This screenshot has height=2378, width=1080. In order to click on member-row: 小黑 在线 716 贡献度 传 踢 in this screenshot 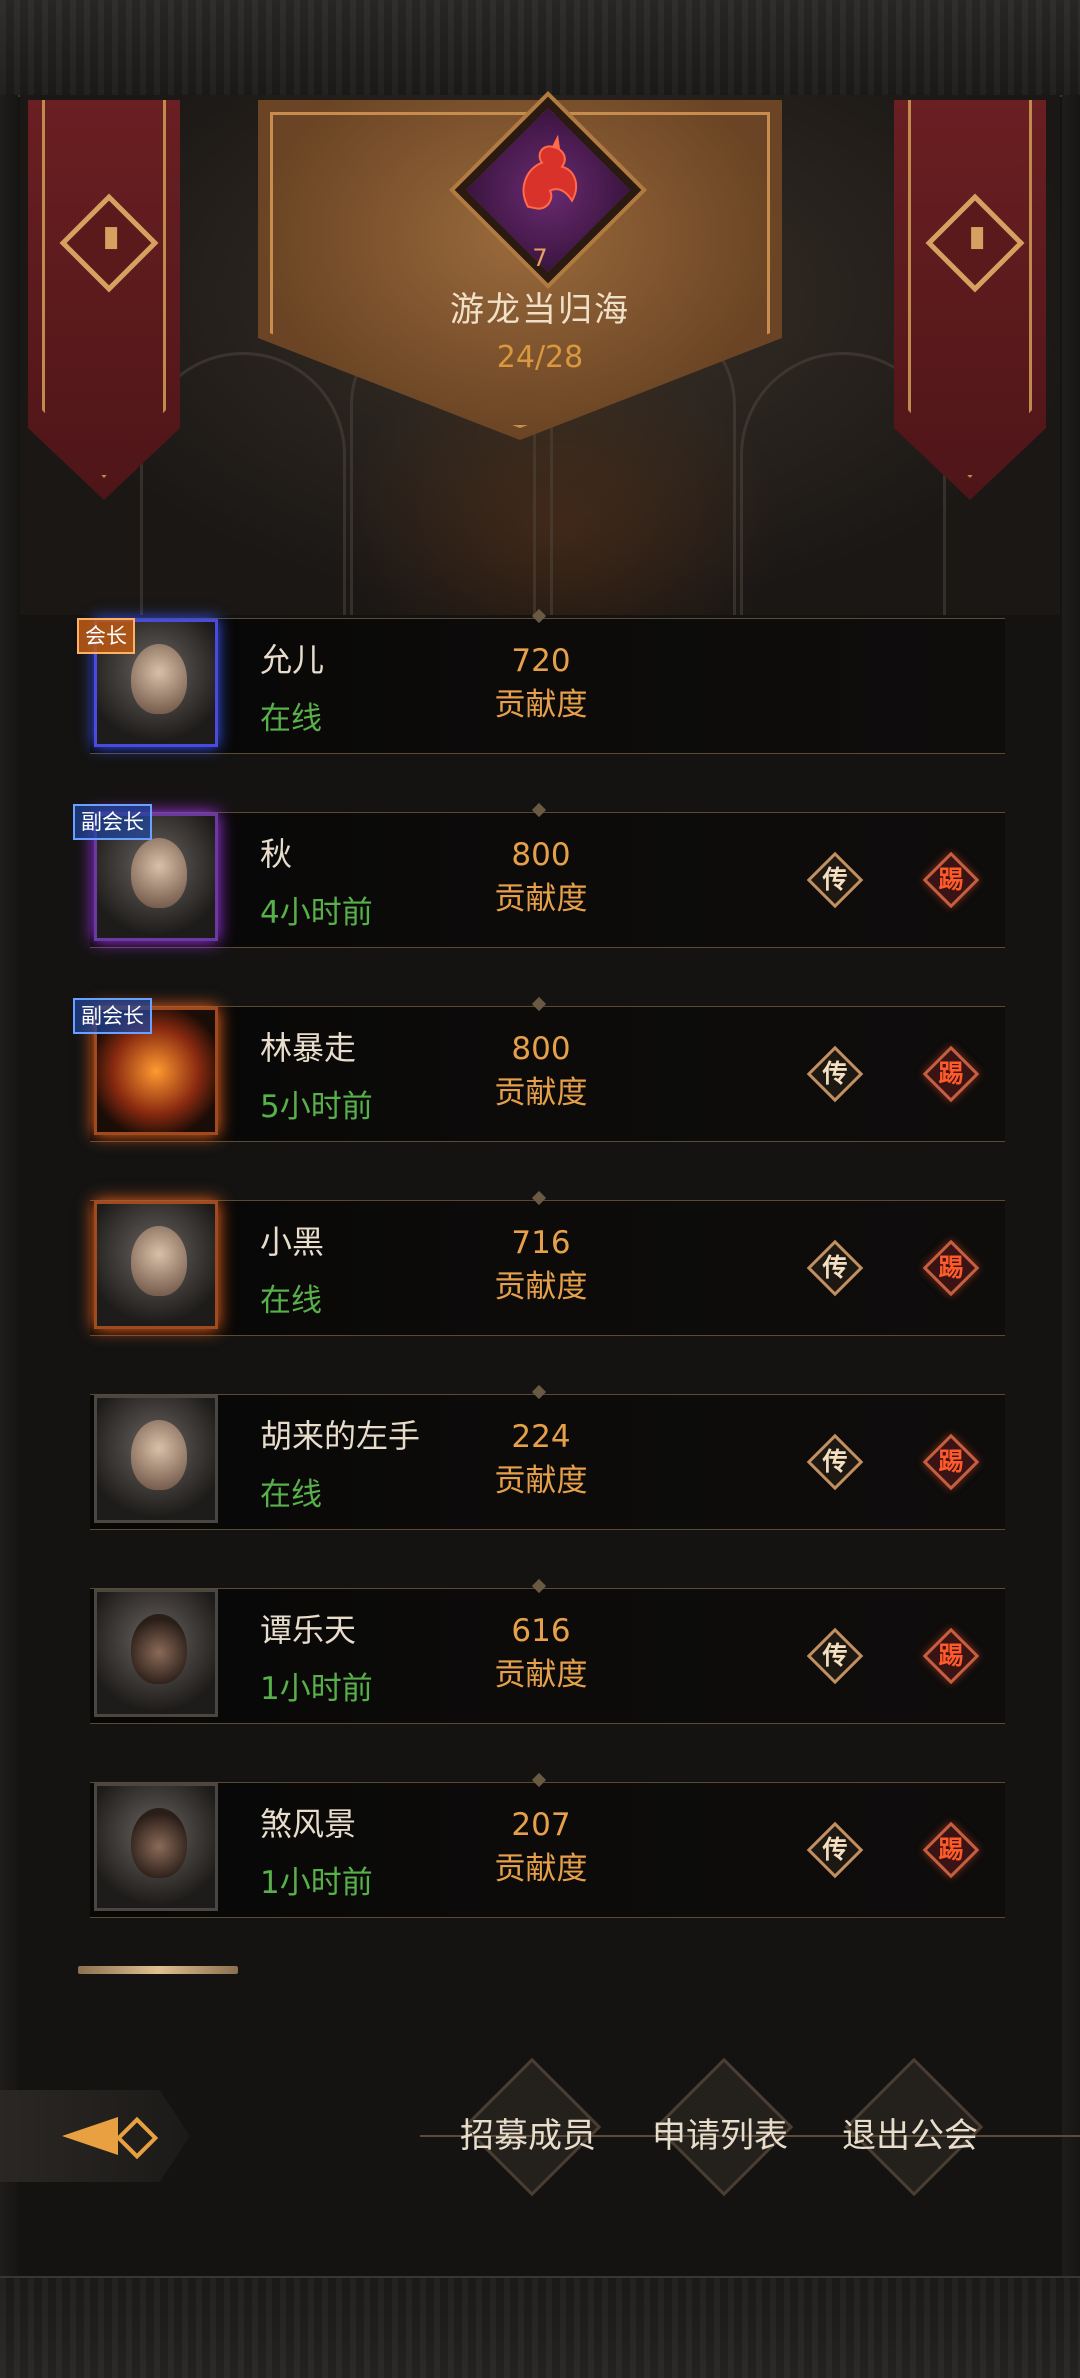, I will do `click(547, 1268)`.